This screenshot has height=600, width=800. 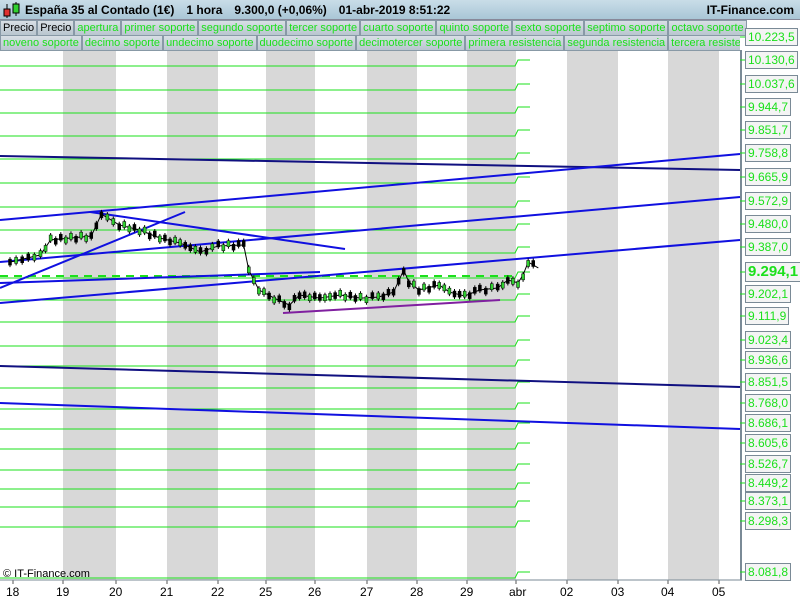 I want to click on legend-item: duodecimo soporte, so click(x=306, y=43).